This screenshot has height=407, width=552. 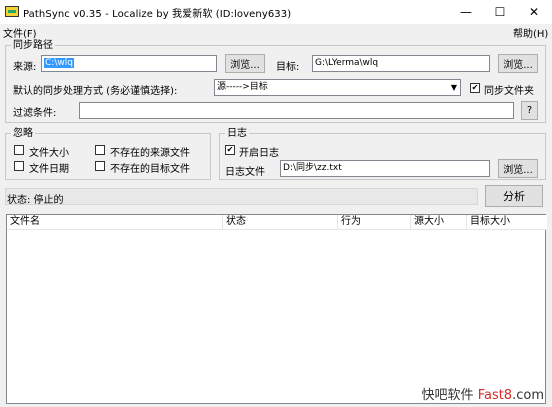 I want to click on sync-files-checkbox: ✔, so click(x=475, y=88).